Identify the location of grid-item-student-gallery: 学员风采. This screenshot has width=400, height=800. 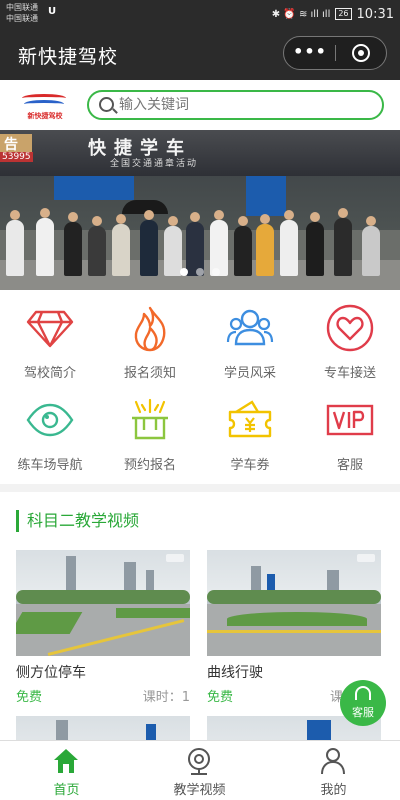
(250, 335).